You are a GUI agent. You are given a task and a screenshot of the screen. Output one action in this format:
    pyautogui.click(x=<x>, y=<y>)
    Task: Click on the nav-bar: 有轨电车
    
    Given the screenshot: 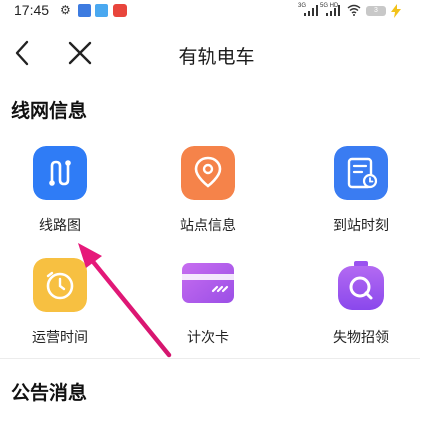 What is the action you would take?
    pyautogui.click(x=216, y=53)
    